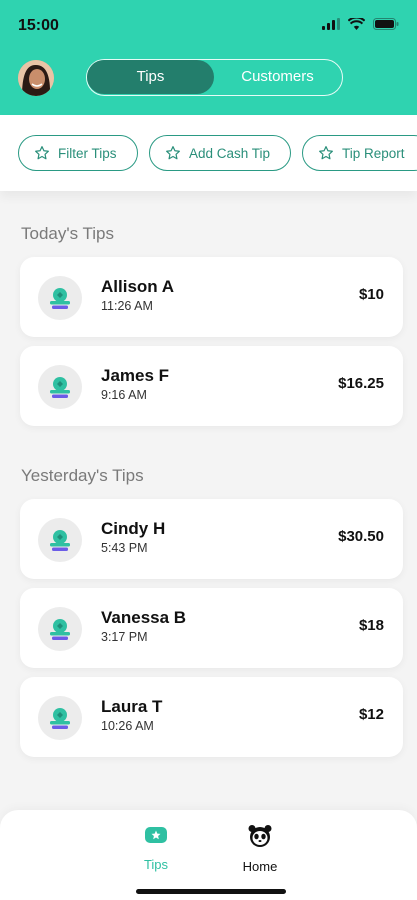  I want to click on action-chips-bar: Filter Tips Add Cash Tip Tip Report, so click(208, 153).